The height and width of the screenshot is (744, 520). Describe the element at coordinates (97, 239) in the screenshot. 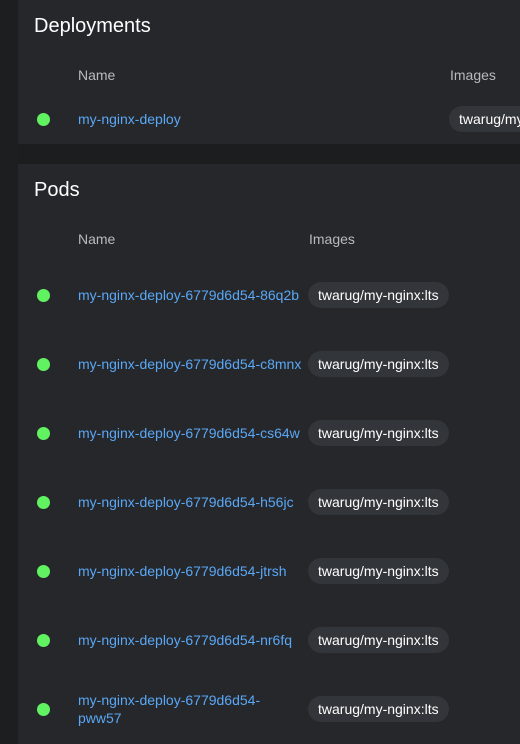

I see `pods-name-header: Name` at that location.